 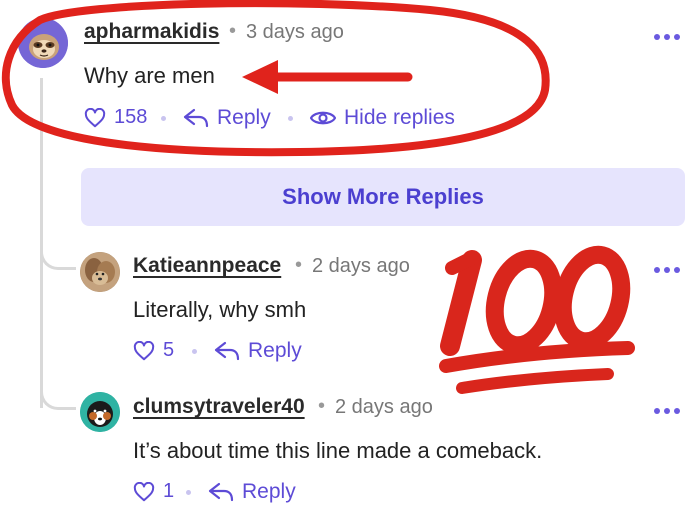 I want to click on hundred-points-emoji-icon, so click(x=537, y=319).